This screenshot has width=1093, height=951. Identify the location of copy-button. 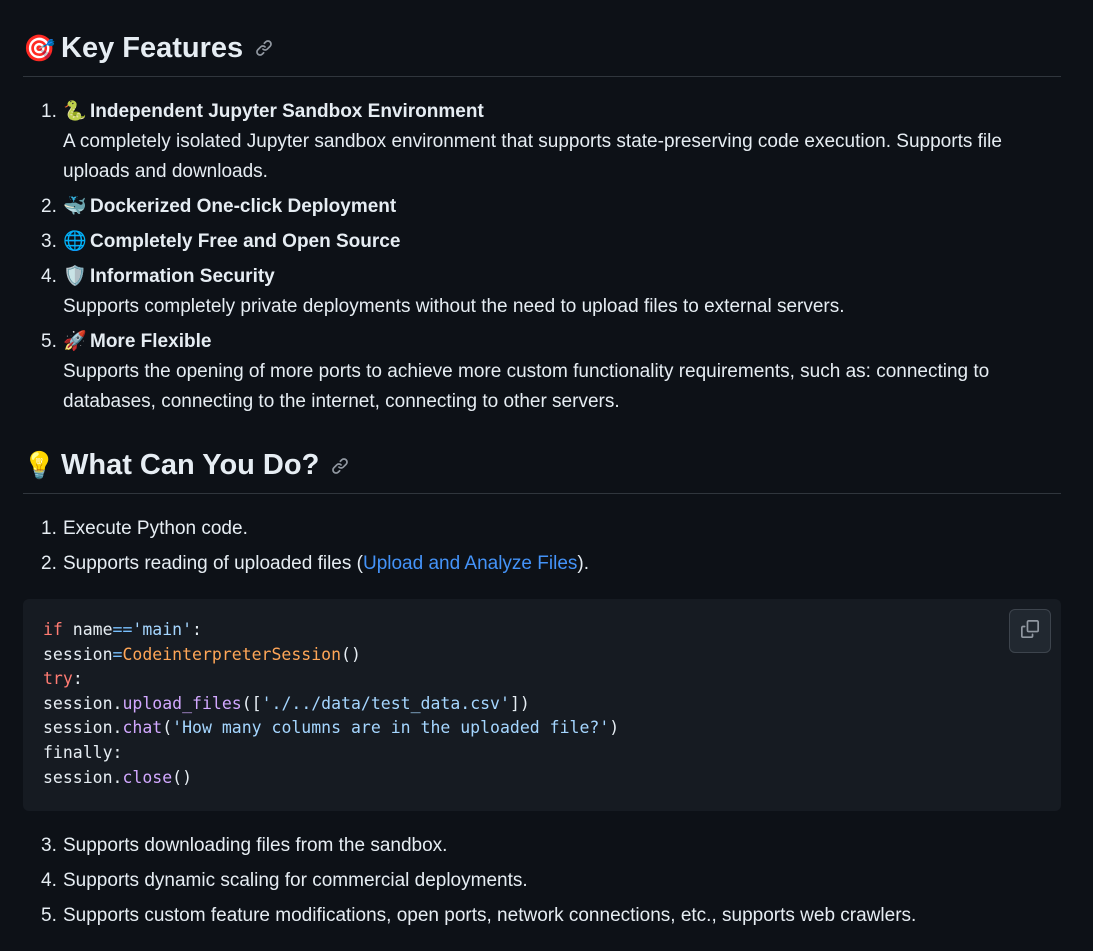
(1030, 631).